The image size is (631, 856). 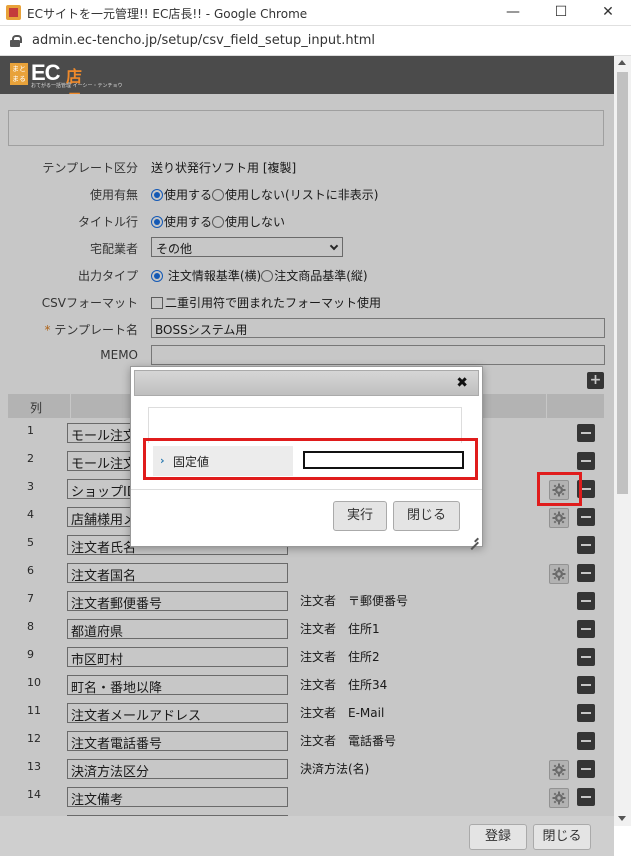 I want to click on scroll-up-icon, so click(x=622, y=62).